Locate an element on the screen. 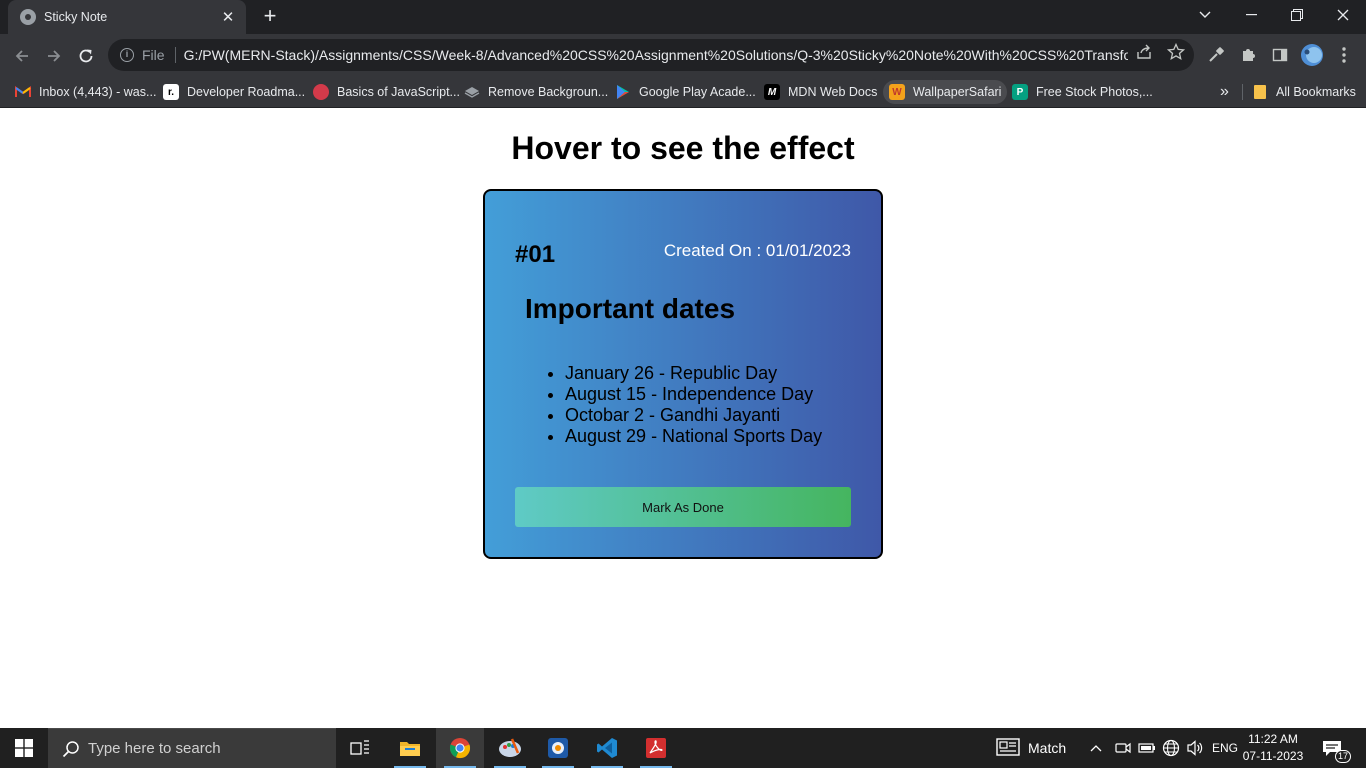 The height and width of the screenshot is (768, 1366). search-icon is located at coordinates (71, 751).